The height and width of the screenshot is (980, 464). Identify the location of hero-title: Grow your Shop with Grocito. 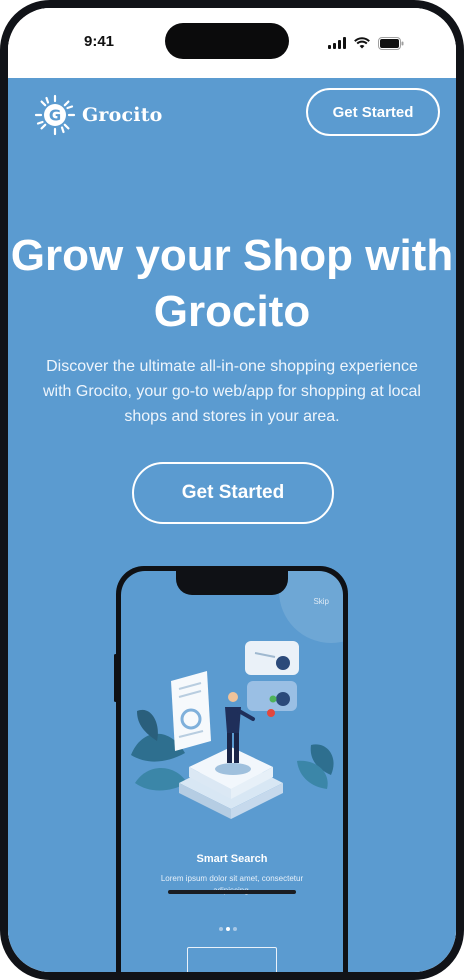
(232, 283).